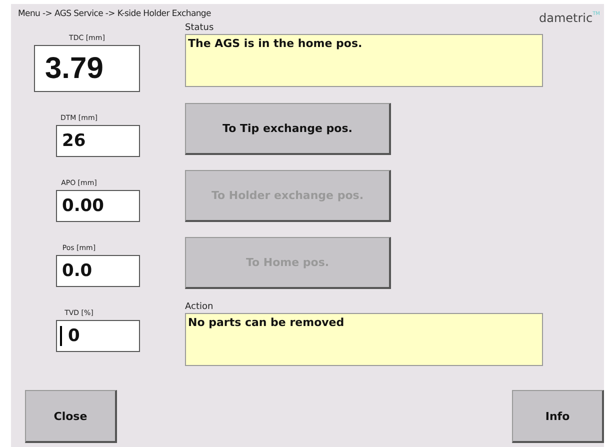 Image resolution: width=614 pixels, height=447 pixels. Describe the element at coordinates (364, 339) in the screenshot. I see `action-box: No parts can be removed` at that location.